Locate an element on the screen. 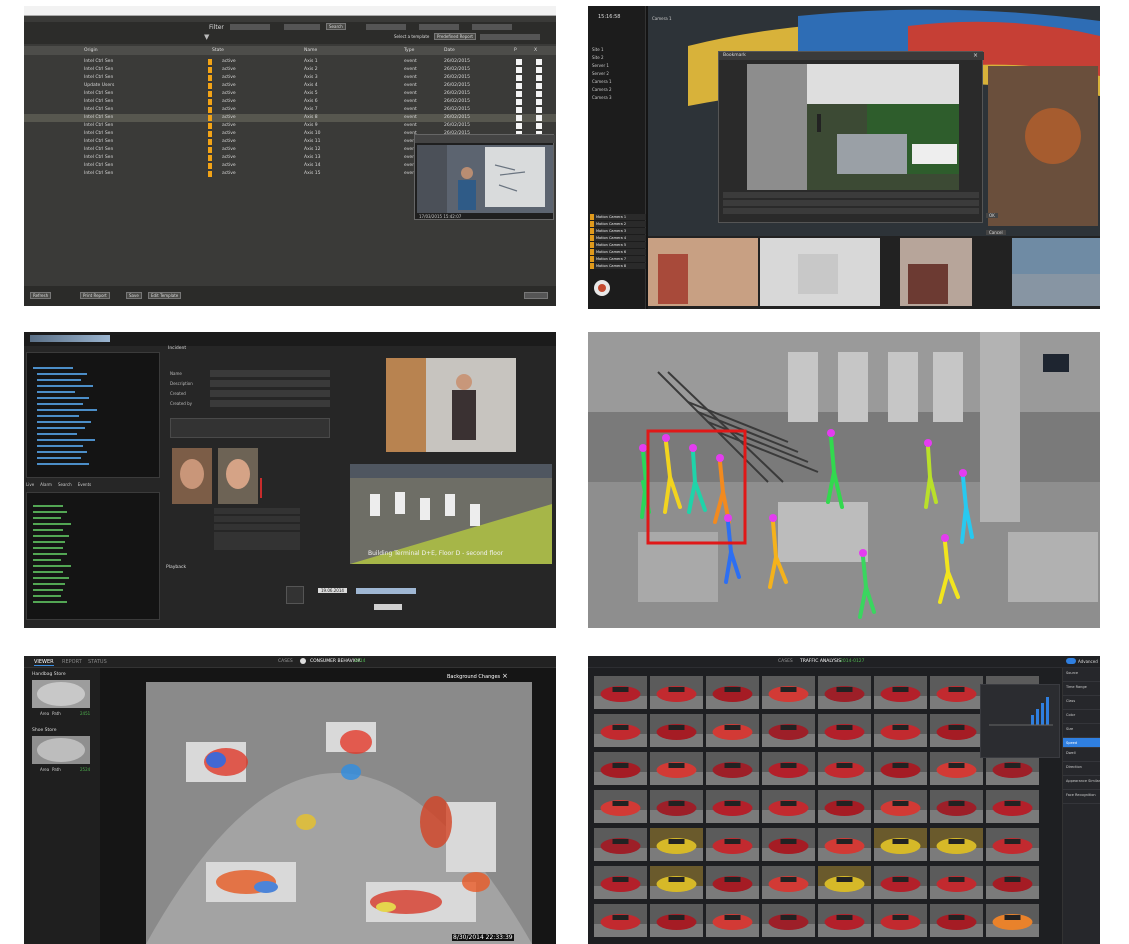 Image resolution: width=1129 pixels, height=944 pixels. store-name: Handbag Store is located at coordinates (49, 674).